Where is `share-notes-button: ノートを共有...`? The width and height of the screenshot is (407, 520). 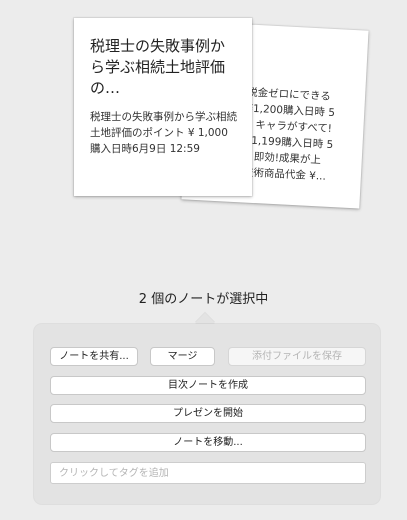 share-notes-button: ノートを共有... is located at coordinates (94, 356).